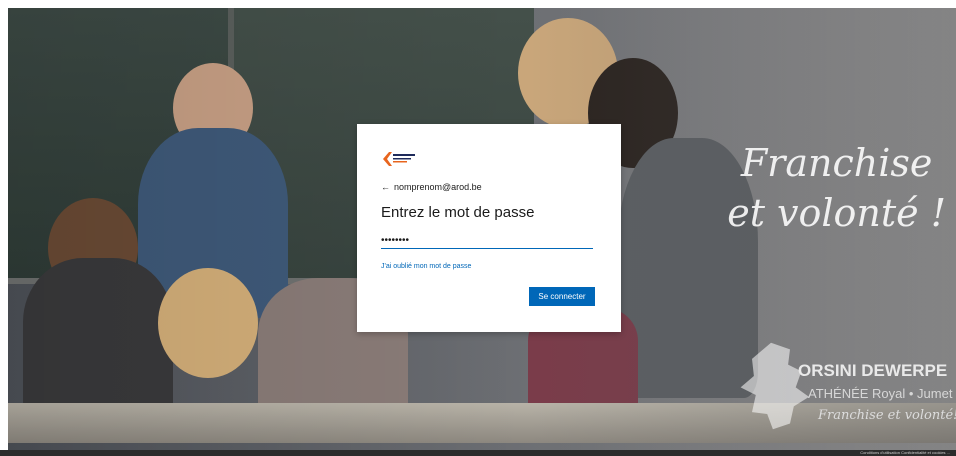  What do you see at coordinates (385, 187) in the screenshot?
I see `arrow-left-icon: ←` at bounding box center [385, 187].